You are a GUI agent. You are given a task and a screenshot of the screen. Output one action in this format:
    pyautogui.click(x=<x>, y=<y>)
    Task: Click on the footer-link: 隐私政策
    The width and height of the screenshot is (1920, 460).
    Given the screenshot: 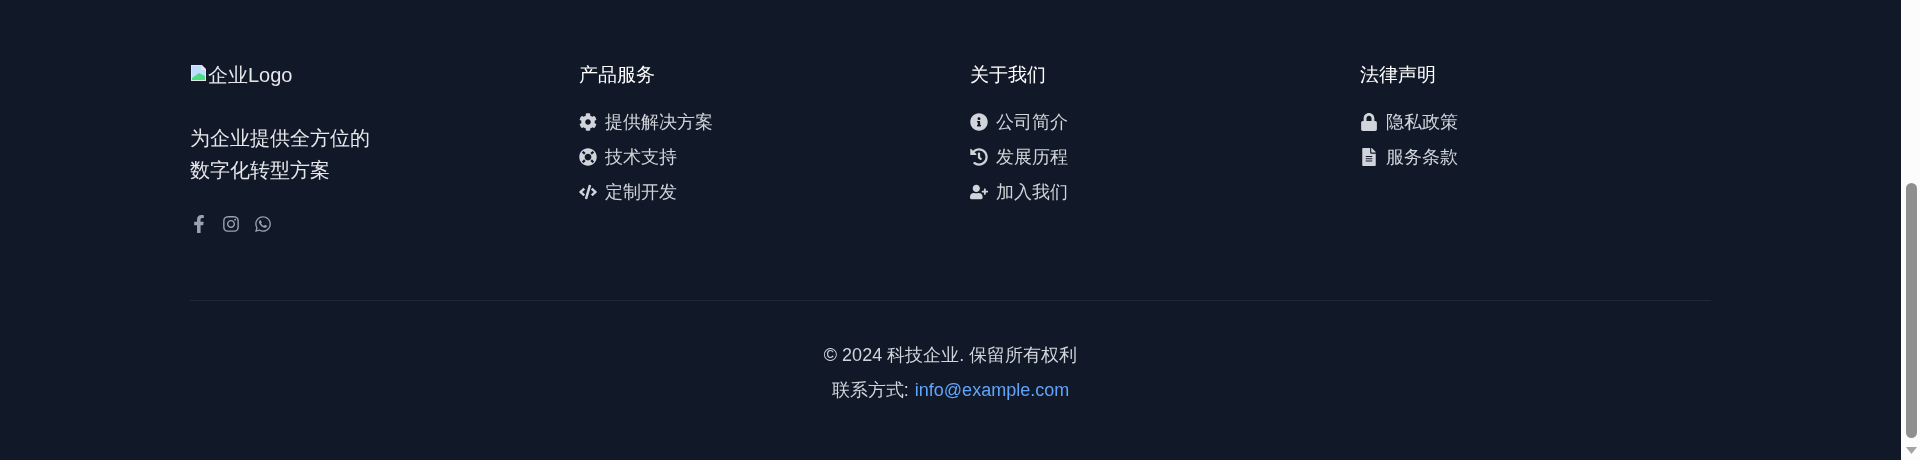 What is the action you would take?
    pyautogui.click(x=1422, y=121)
    